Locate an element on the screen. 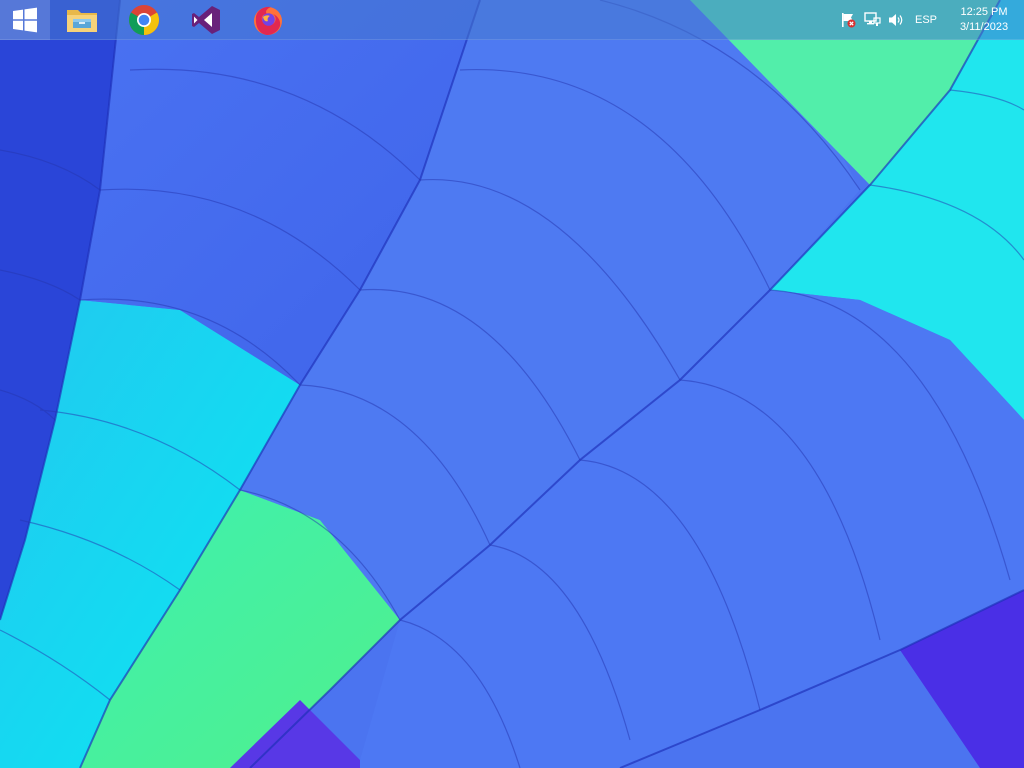 The image size is (1024, 768). windows-logo-icon is located at coordinates (25, 20).